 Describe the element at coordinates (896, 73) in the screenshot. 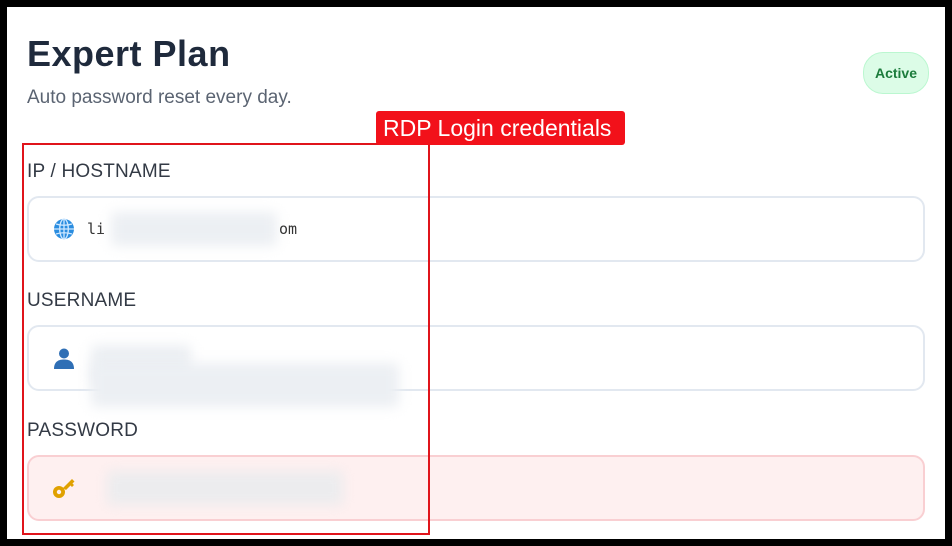

I see `status-badge: Active` at that location.